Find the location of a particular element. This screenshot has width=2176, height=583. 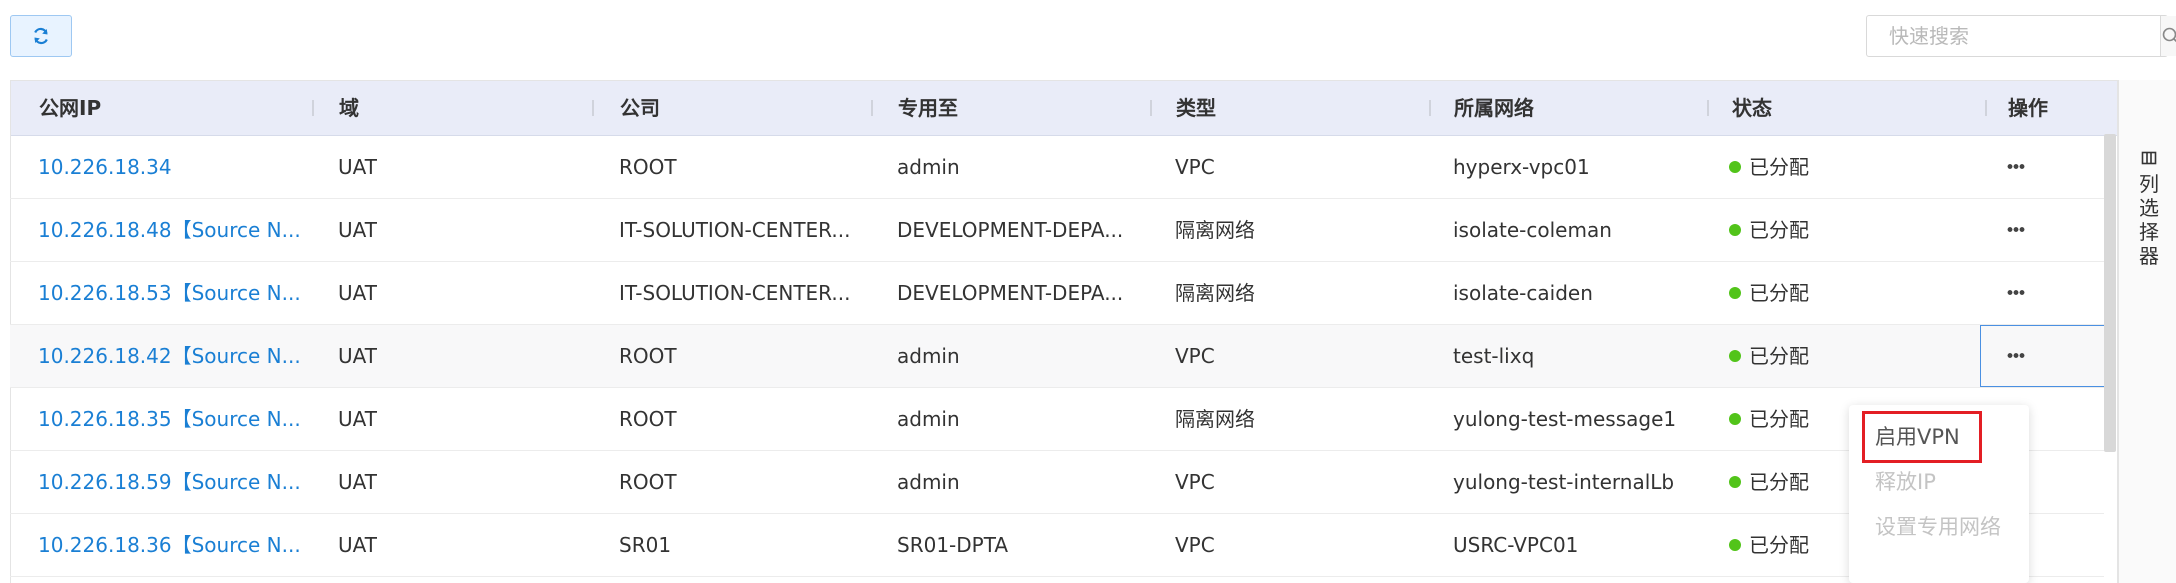

col-header-domain: 域 is located at coordinates (349, 108).